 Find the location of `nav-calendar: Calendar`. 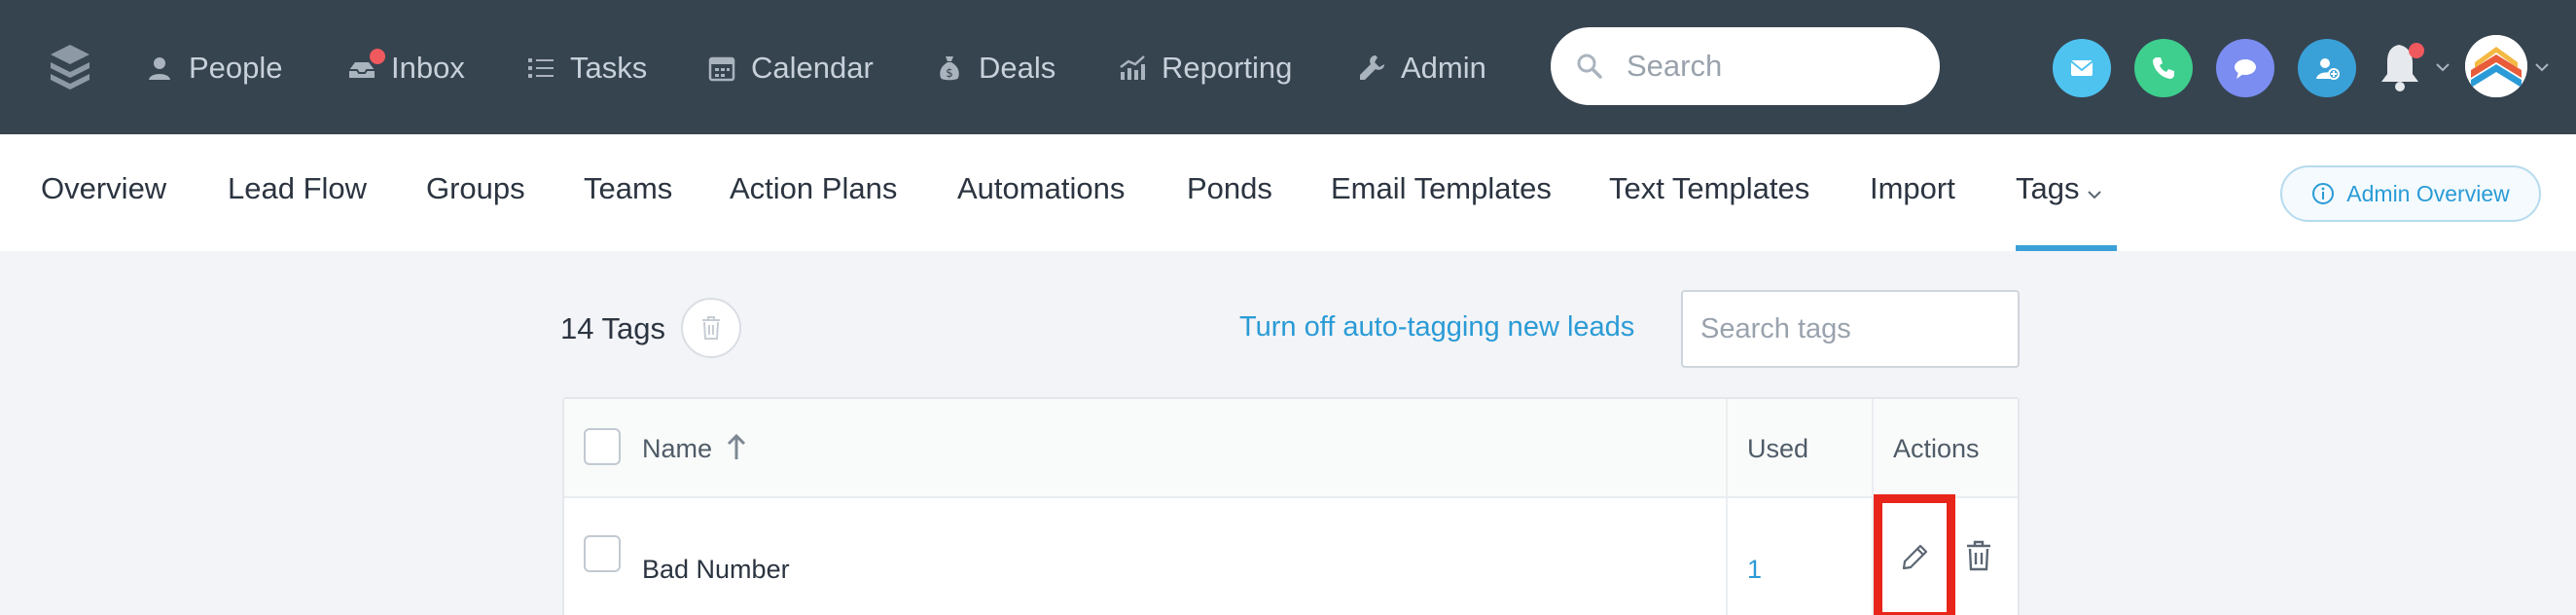

nav-calendar: Calendar is located at coordinates (790, 68).